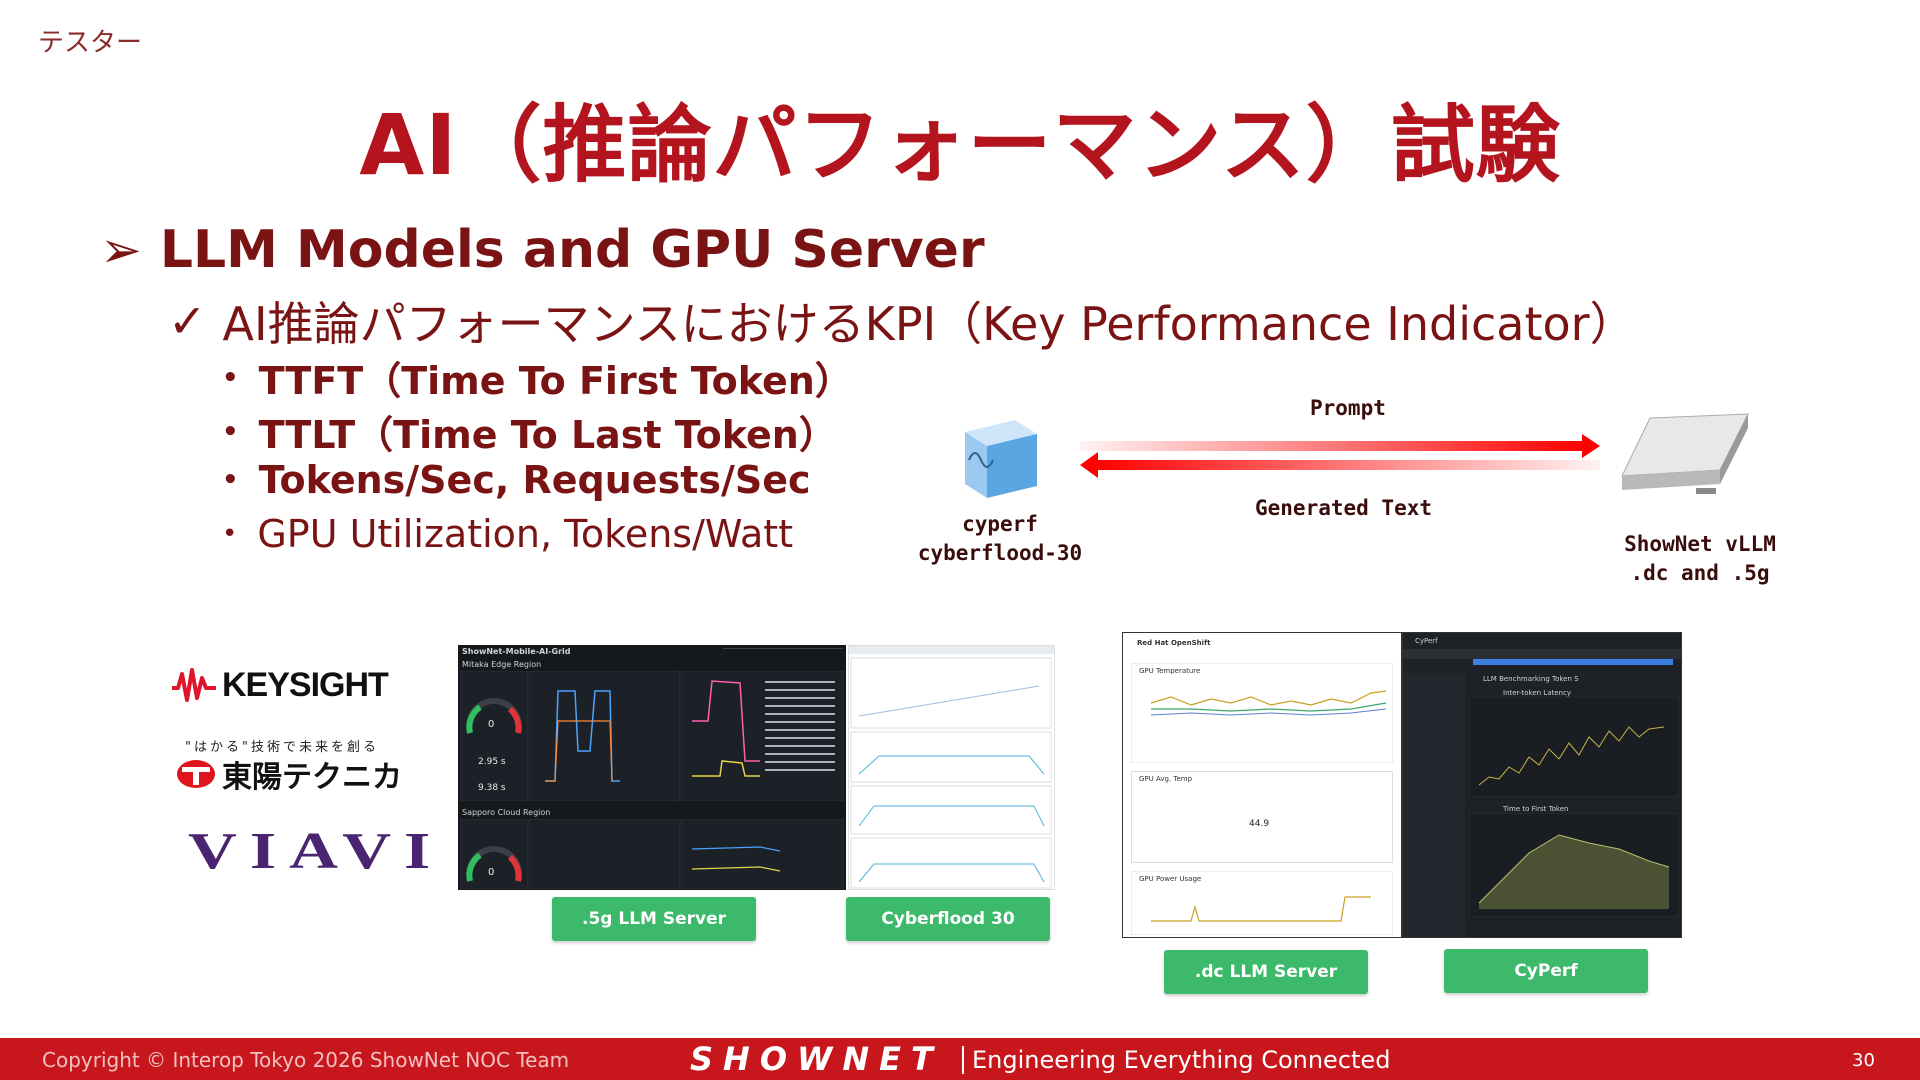  I want to click on cyperf-sidebar, so click(1434, 805).